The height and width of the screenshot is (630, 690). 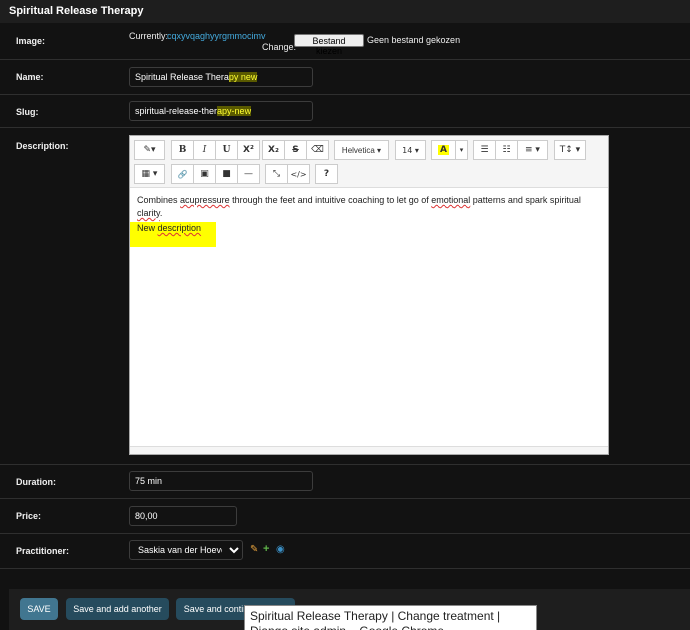 What do you see at coordinates (182, 150) in the screenshot?
I see `bold-button: B` at bounding box center [182, 150].